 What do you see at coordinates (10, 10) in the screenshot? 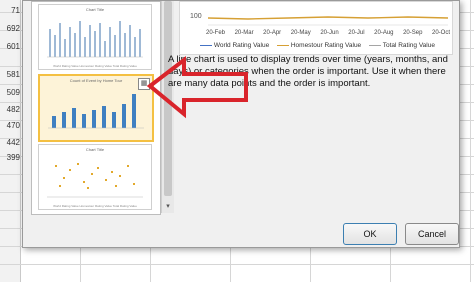
I see `cell-value: 71` at bounding box center [10, 10].